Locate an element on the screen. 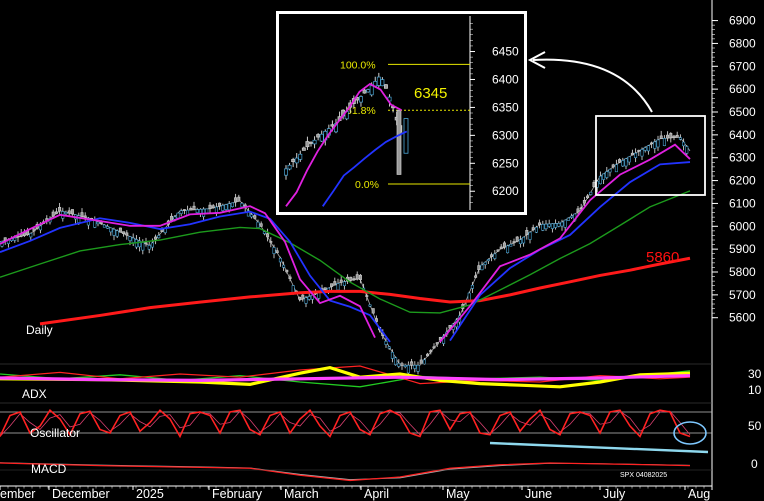  inset-price-tick-label: 6200 is located at coordinates (505, 191).